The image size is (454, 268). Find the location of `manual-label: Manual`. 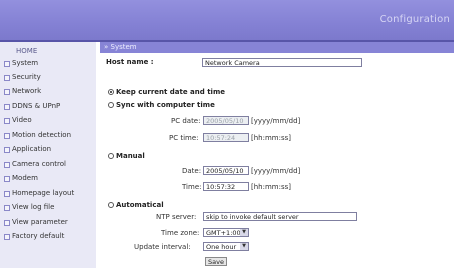

manual-label: Manual is located at coordinates (130, 156).